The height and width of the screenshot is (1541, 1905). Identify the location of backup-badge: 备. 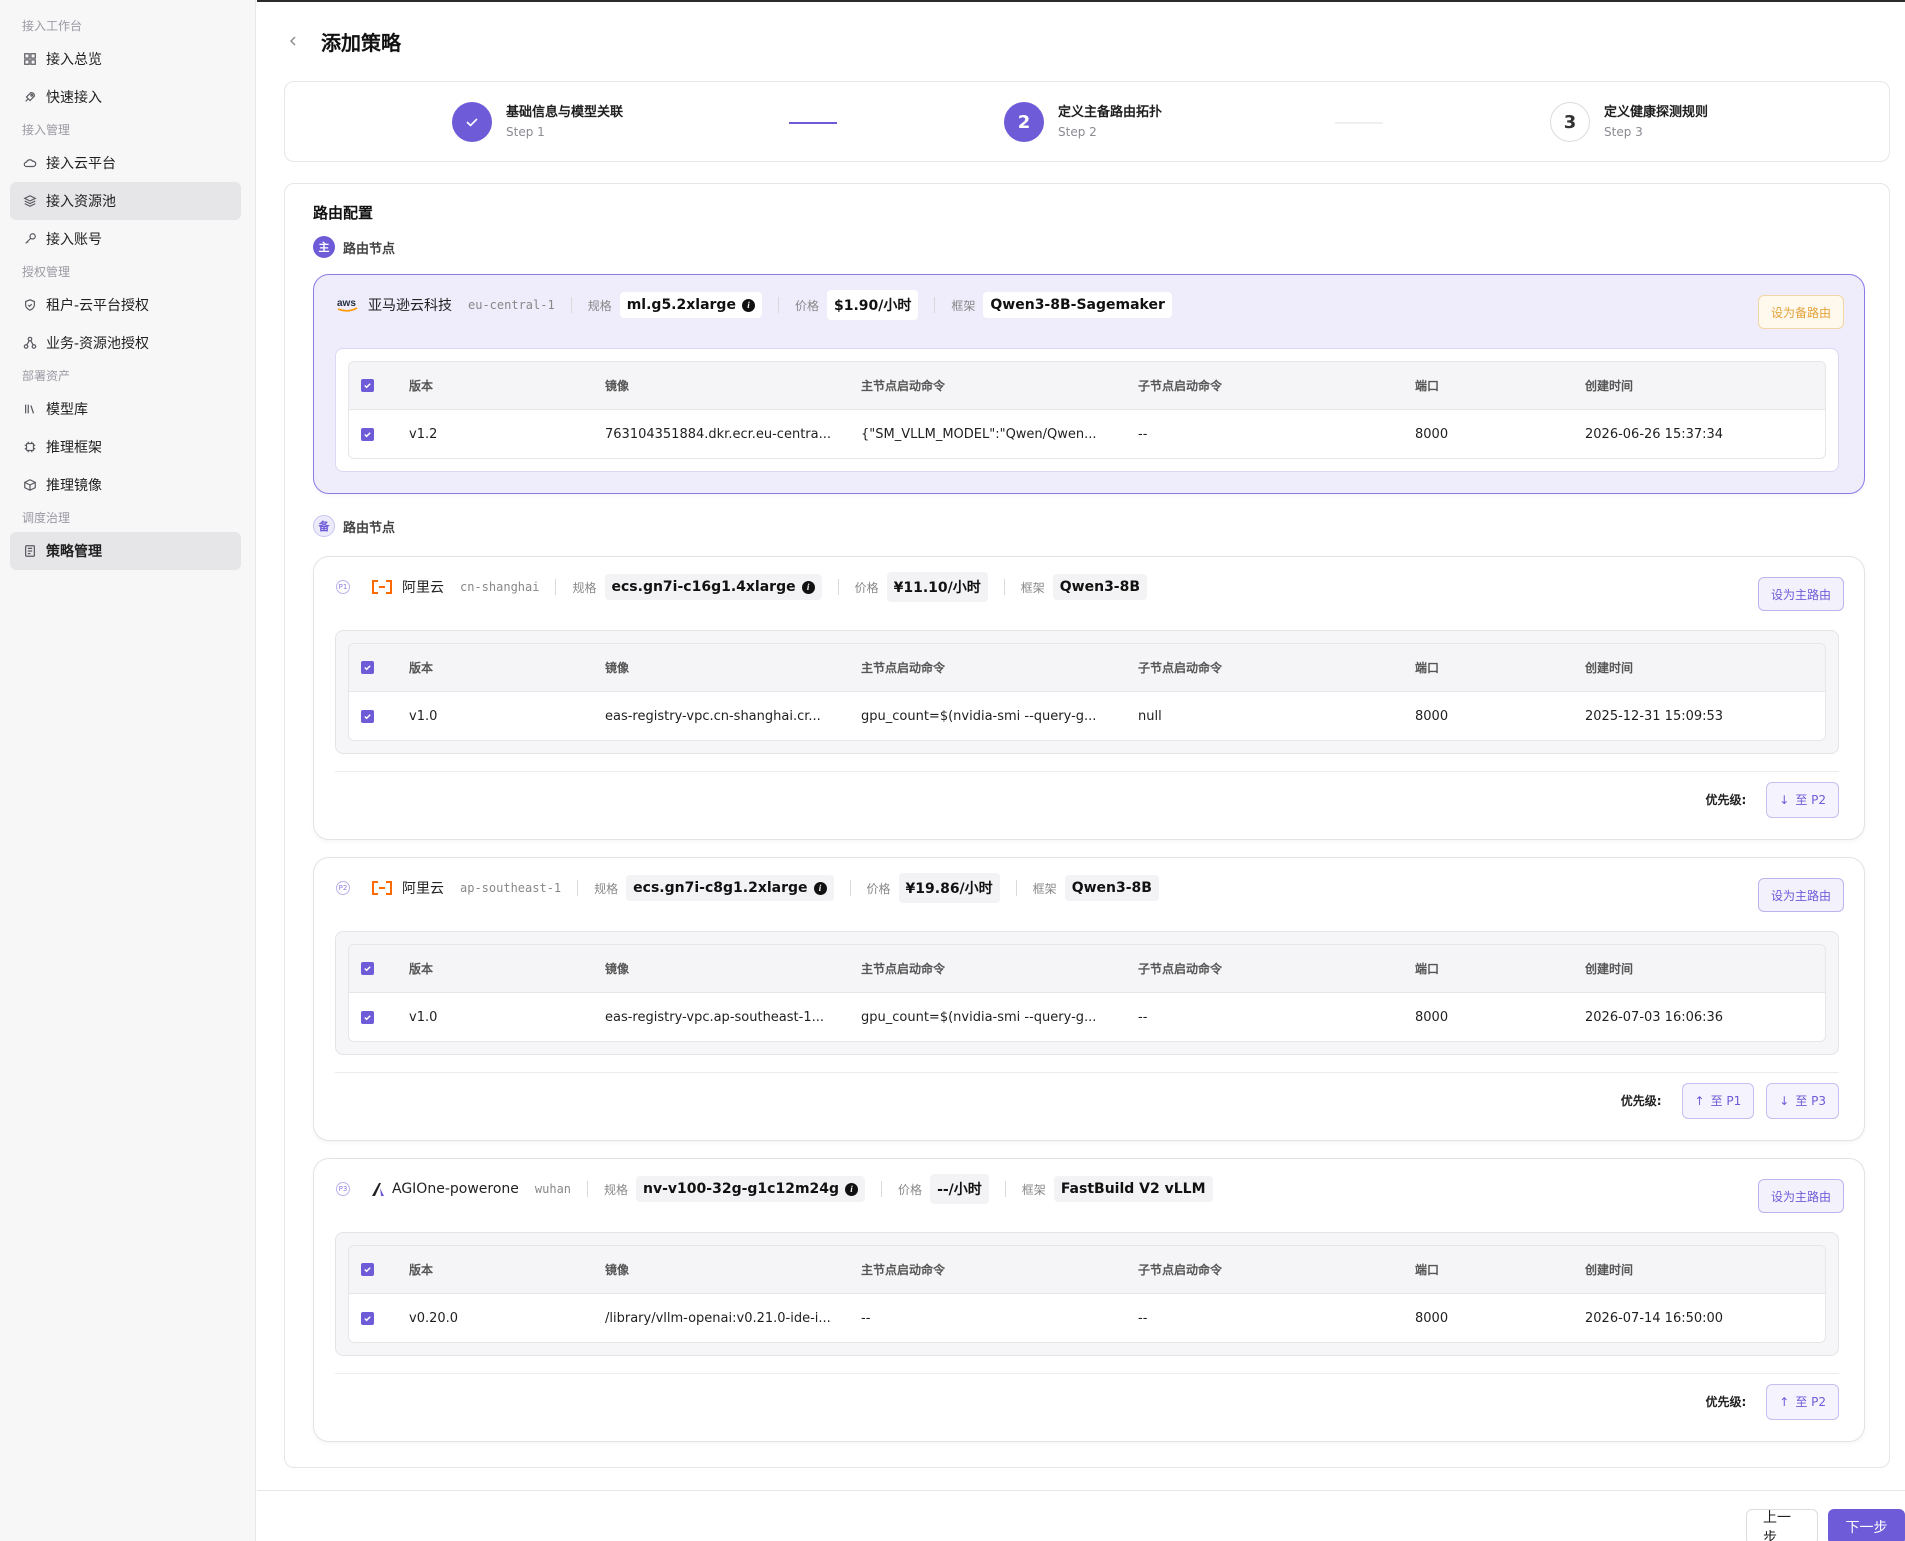
(324, 526).